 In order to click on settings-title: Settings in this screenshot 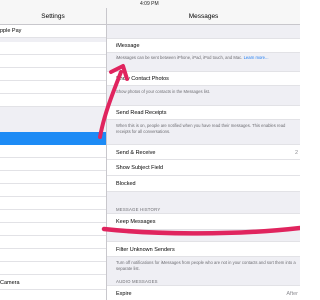, I will do `click(53, 16)`.